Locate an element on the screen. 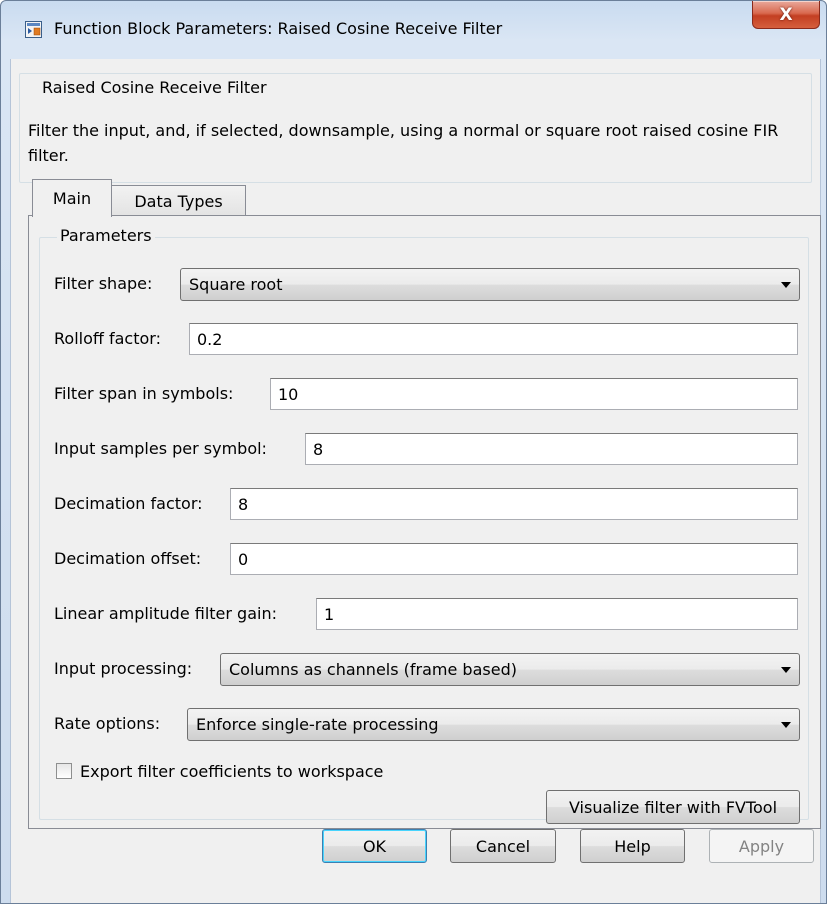 The height and width of the screenshot is (904, 827). export-coefficients-checkbox is located at coordinates (64, 771).